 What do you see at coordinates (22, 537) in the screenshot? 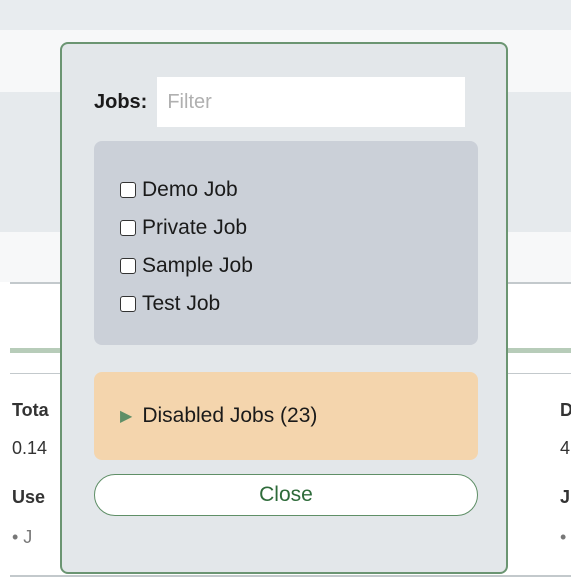
I see `used-bullet: • J` at bounding box center [22, 537].